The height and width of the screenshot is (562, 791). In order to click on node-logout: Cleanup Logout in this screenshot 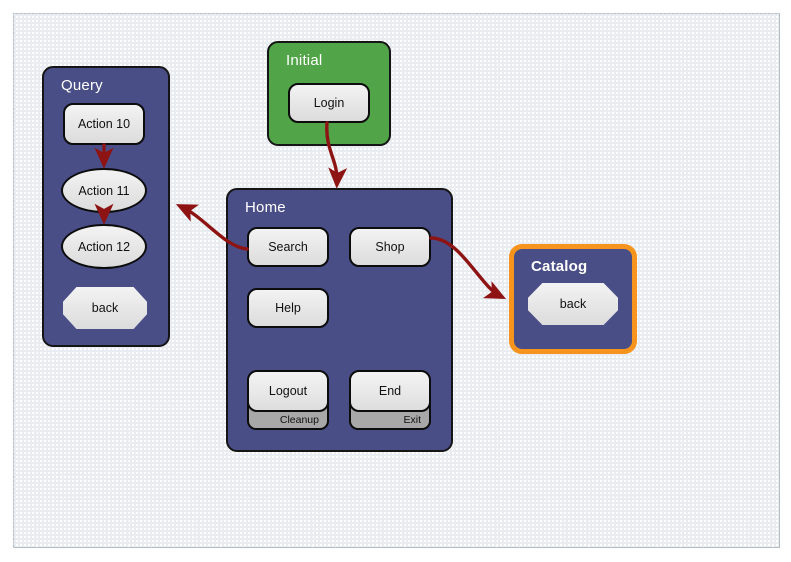, I will do `click(288, 400)`.